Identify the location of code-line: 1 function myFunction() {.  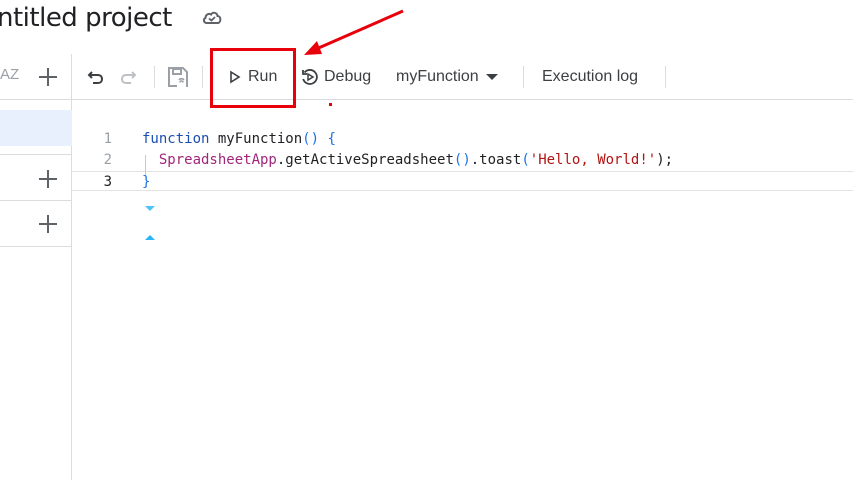
(462, 139).